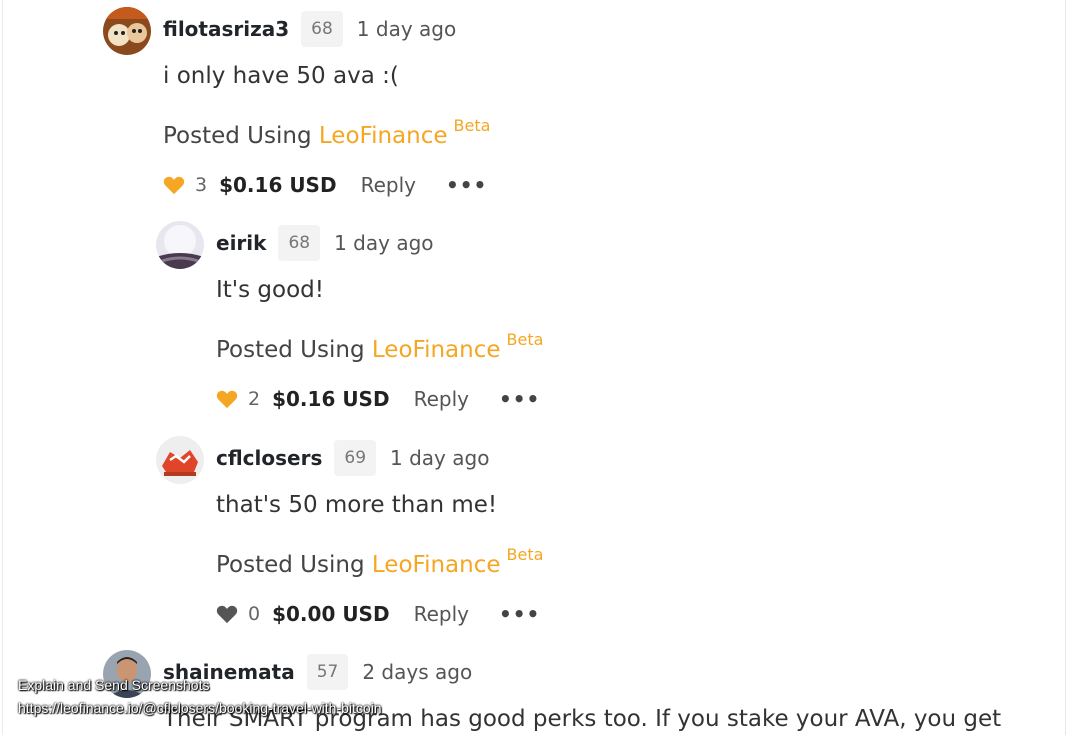  What do you see at coordinates (254, 614) in the screenshot?
I see `vote-count: 0` at bounding box center [254, 614].